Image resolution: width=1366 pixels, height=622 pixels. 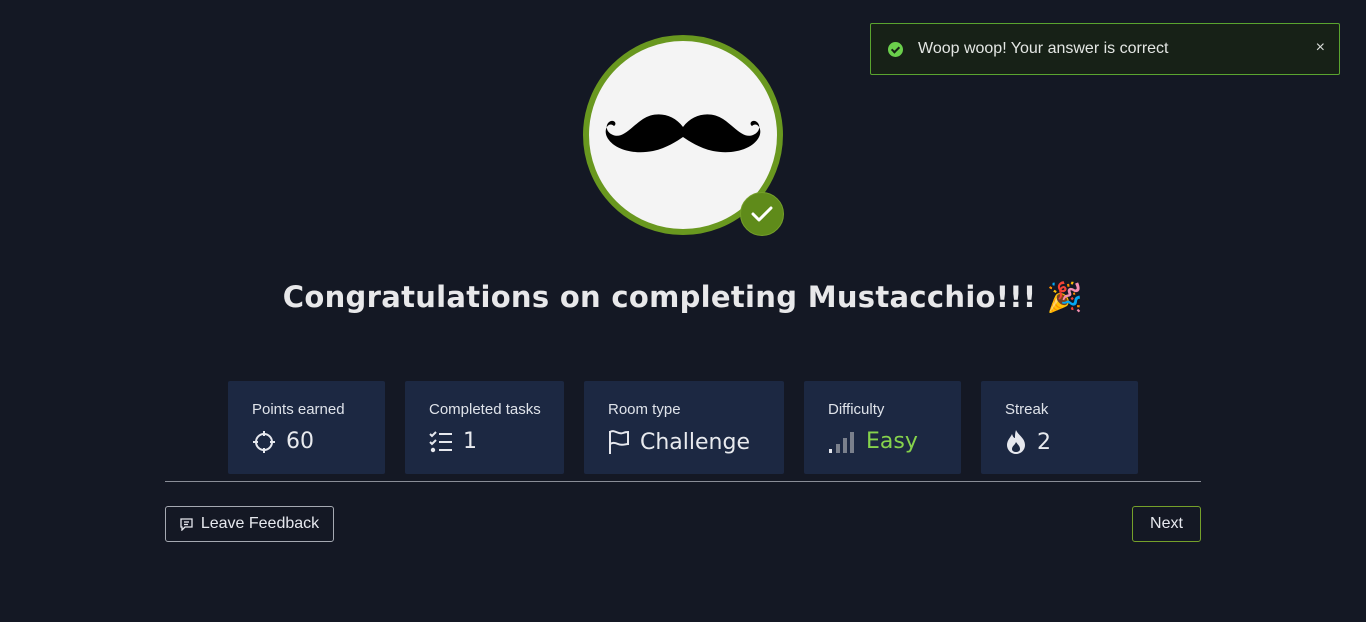 I want to click on stat-label: Streak, so click(x=1027, y=409).